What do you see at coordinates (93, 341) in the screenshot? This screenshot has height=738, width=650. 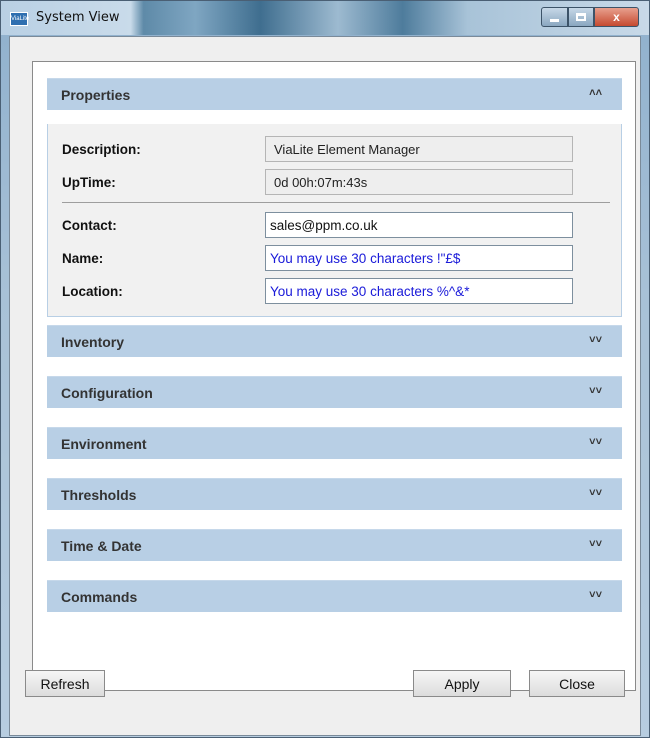 I see `section-inventory-label: Inventory` at bounding box center [93, 341].